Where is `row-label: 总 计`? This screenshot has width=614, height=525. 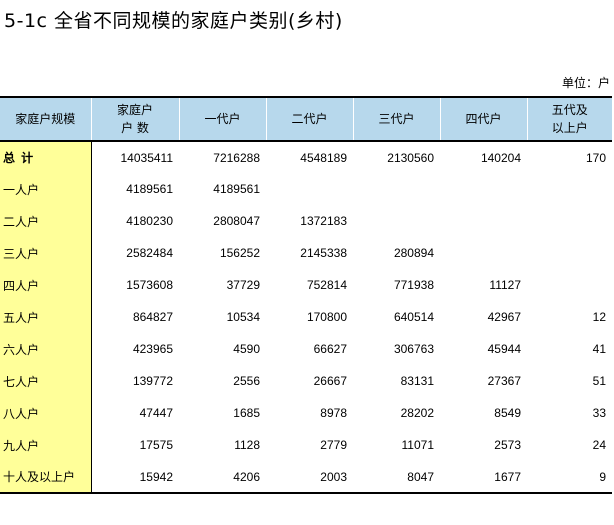 row-label: 总 计 is located at coordinates (46, 157).